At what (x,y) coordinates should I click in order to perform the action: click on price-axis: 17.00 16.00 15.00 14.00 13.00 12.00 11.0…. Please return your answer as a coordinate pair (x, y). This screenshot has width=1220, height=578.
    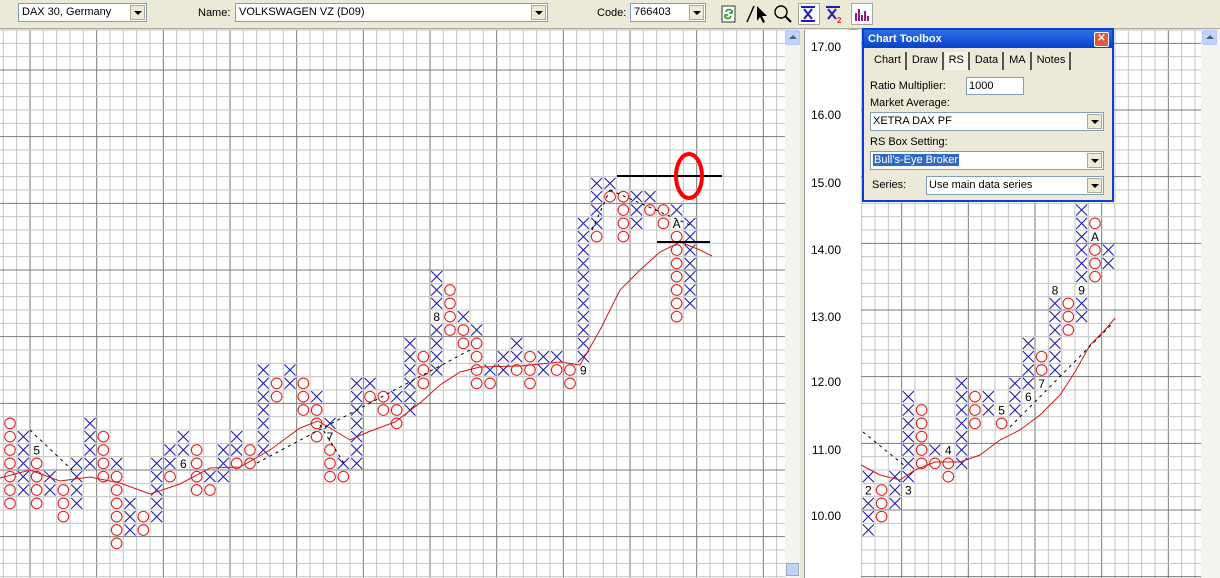
    Looking at the image, I should click on (832, 304).